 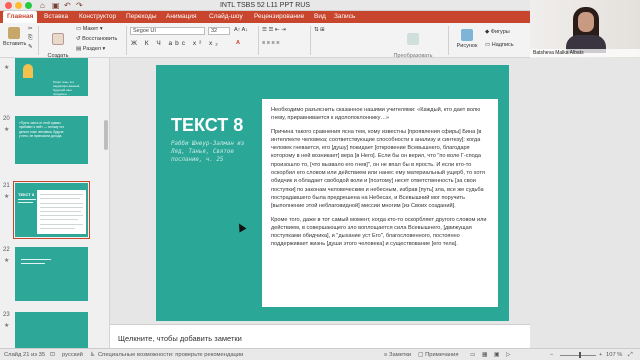 What do you see at coordinates (72, 355) in the screenshot?
I see `language-indicator: русский` at bounding box center [72, 355].